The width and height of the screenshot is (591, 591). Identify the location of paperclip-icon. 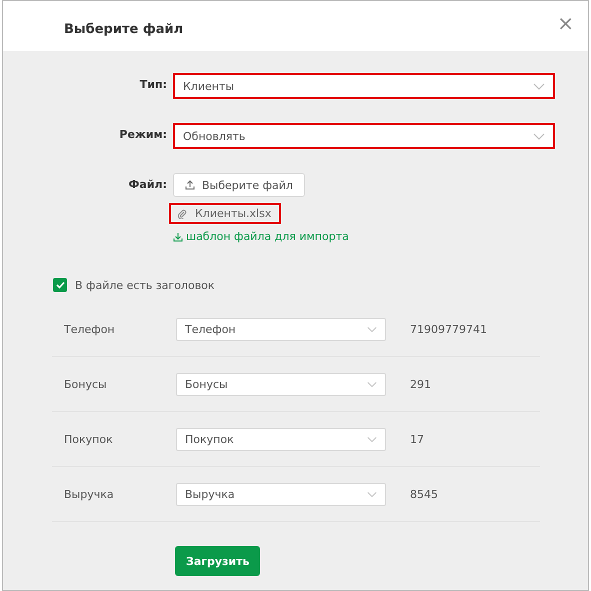
(182, 213).